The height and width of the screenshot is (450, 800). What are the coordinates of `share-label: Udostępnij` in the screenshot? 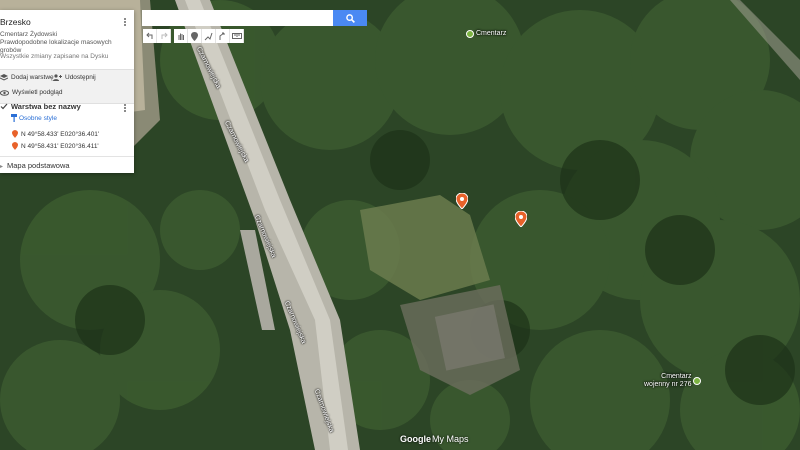 It's located at (80, 77).